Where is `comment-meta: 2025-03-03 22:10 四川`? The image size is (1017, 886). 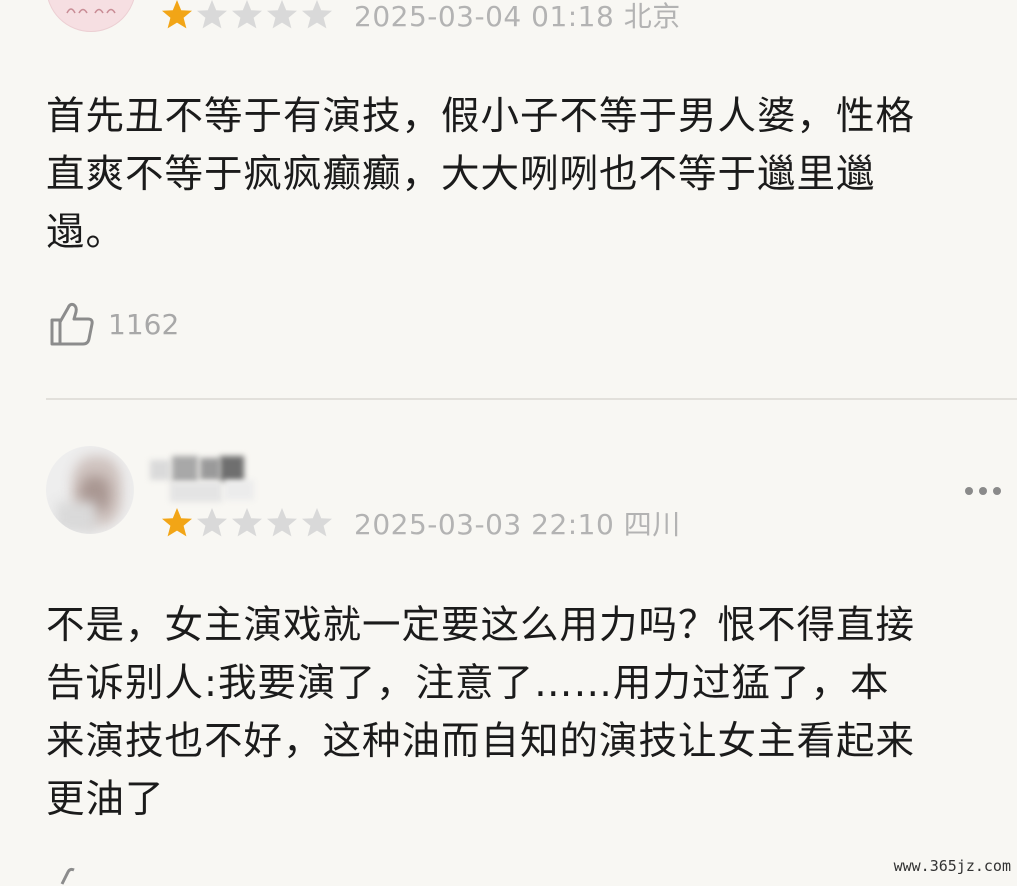
comment-meta: 2025-03-03 22:10 四川 is located at coordinates (420, 523).